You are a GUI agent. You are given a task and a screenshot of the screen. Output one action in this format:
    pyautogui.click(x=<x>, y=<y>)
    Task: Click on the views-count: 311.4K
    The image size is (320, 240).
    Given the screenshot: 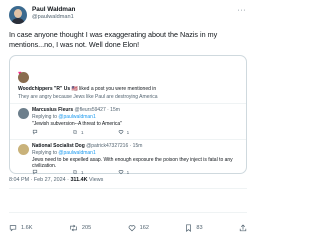 What is the action you would take?
    pyautogui.click(x=79, y=180)
    